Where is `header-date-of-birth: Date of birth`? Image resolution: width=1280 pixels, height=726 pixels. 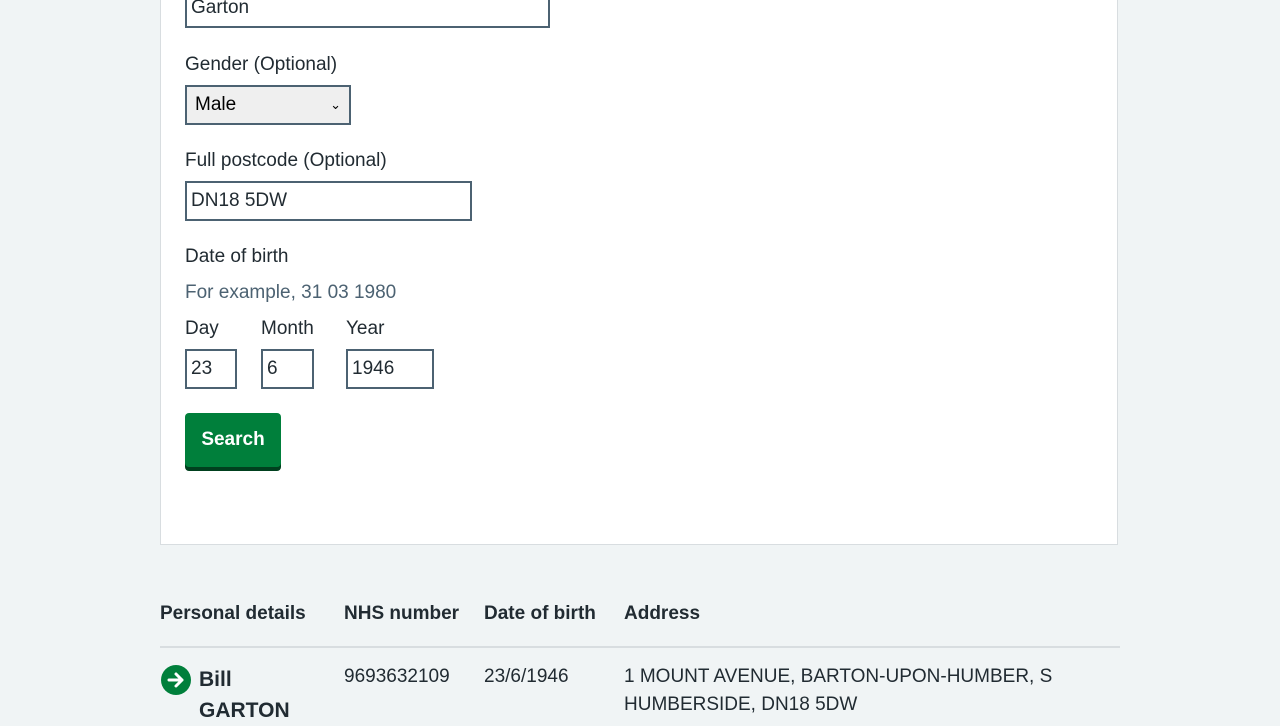 header-date-of-birth: Date of birth is located at coordinates (540, 613).